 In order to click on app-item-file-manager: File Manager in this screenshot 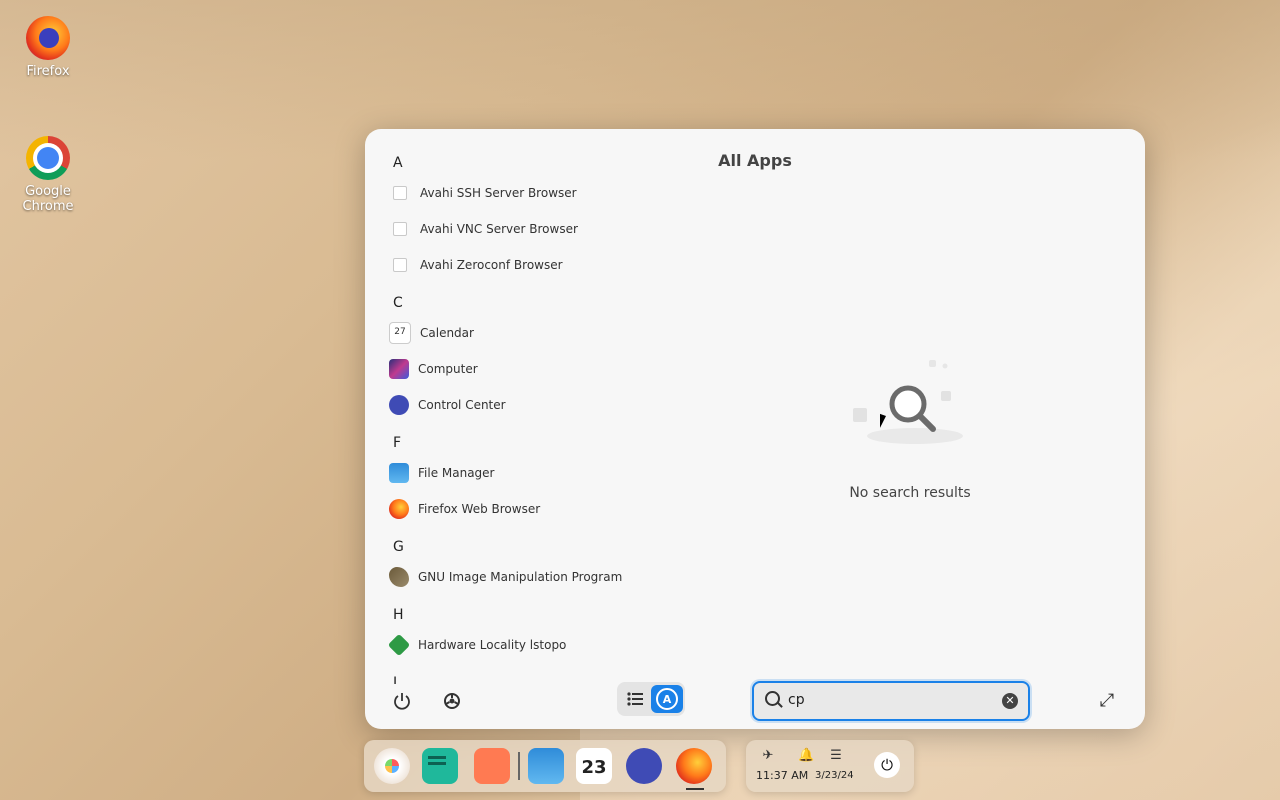, I will do `click(549, 473)`.